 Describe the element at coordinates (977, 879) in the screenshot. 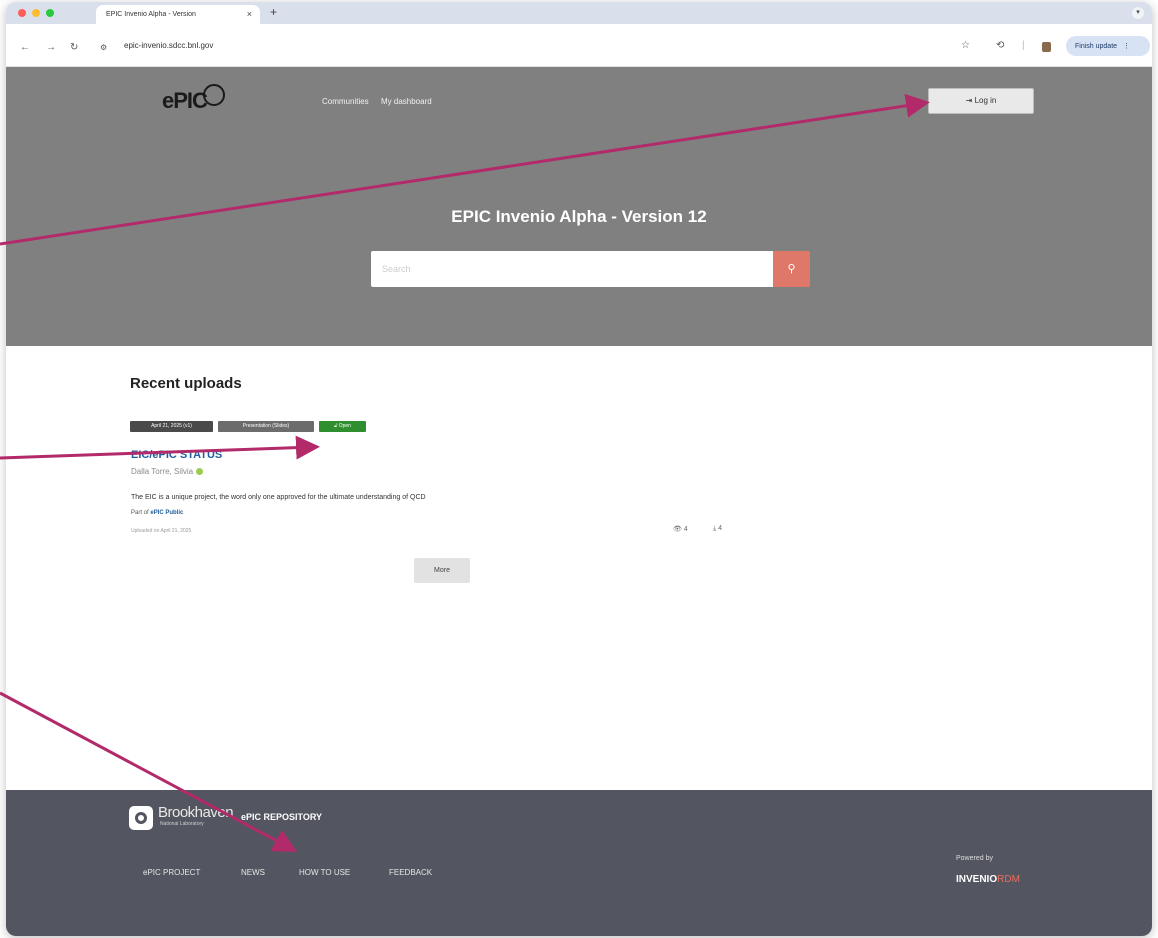

I see `invenio-logo-text: INVENIO` at that location.